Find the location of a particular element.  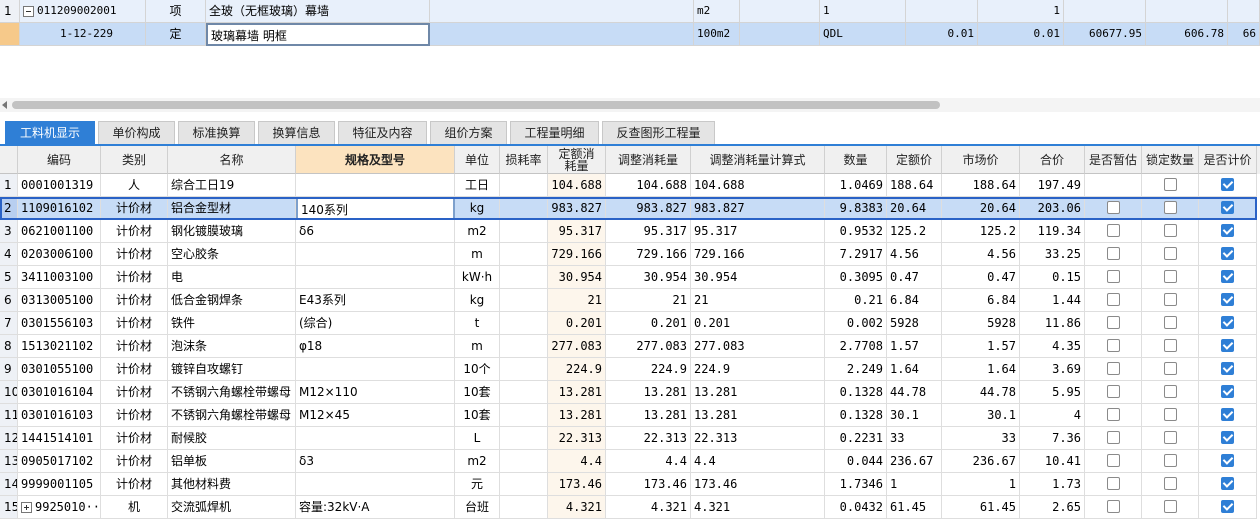

quota-qty-cell: 0.01 is located at coordinates (1021, 34).